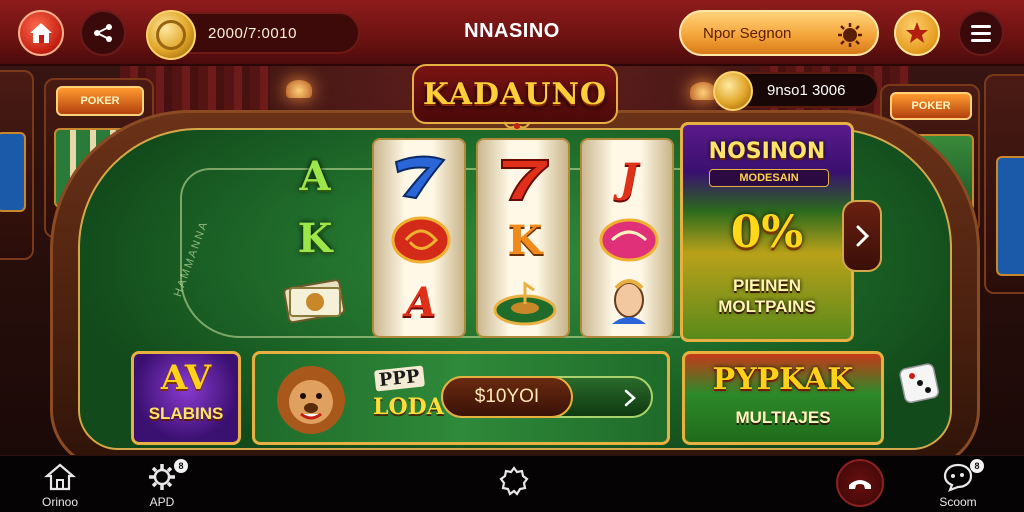 Image resolution: width=1024 pixels, height=512 pixels. I want to click on promo-card-footer-line1: PIEINEN, so click(767, 285).